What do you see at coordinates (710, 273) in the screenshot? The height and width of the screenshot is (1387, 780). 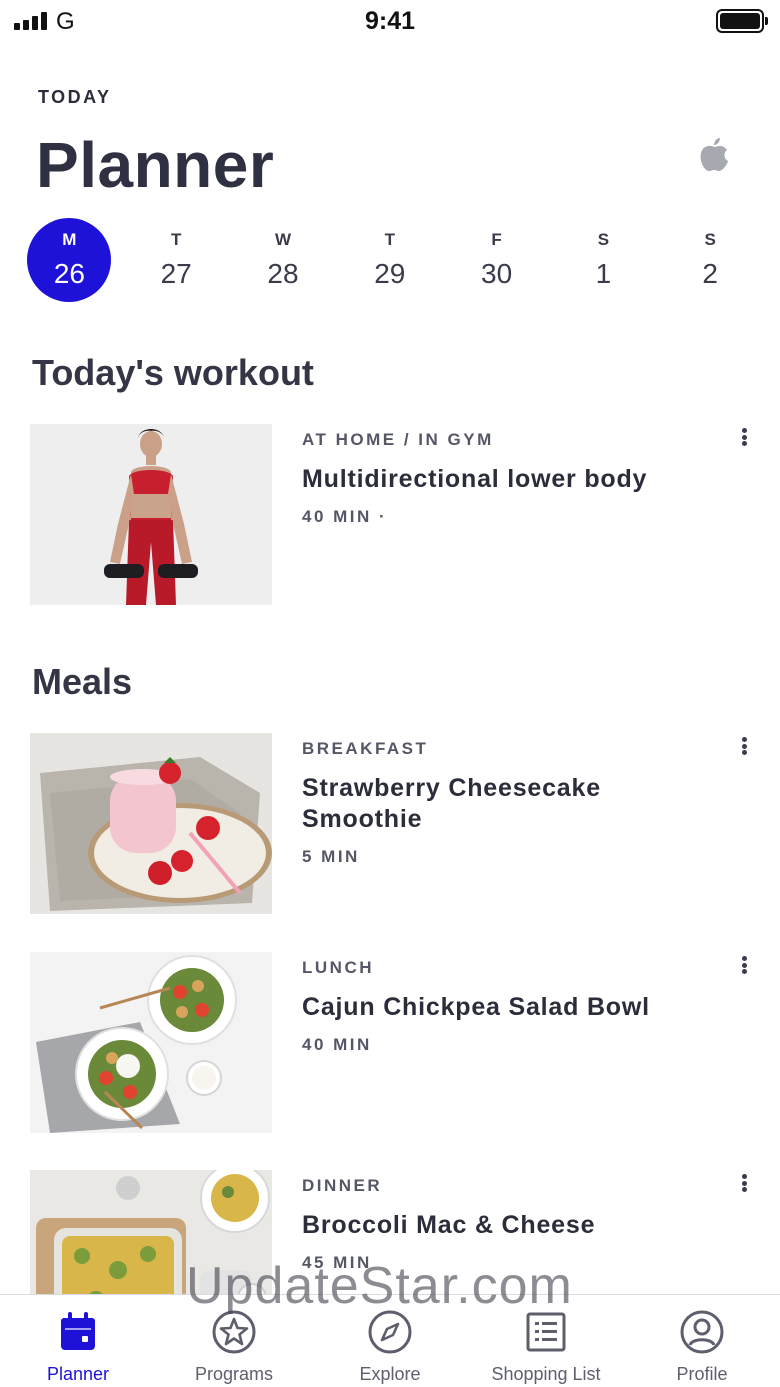 I see `day-date: 2` at bounding box center [710, 273].